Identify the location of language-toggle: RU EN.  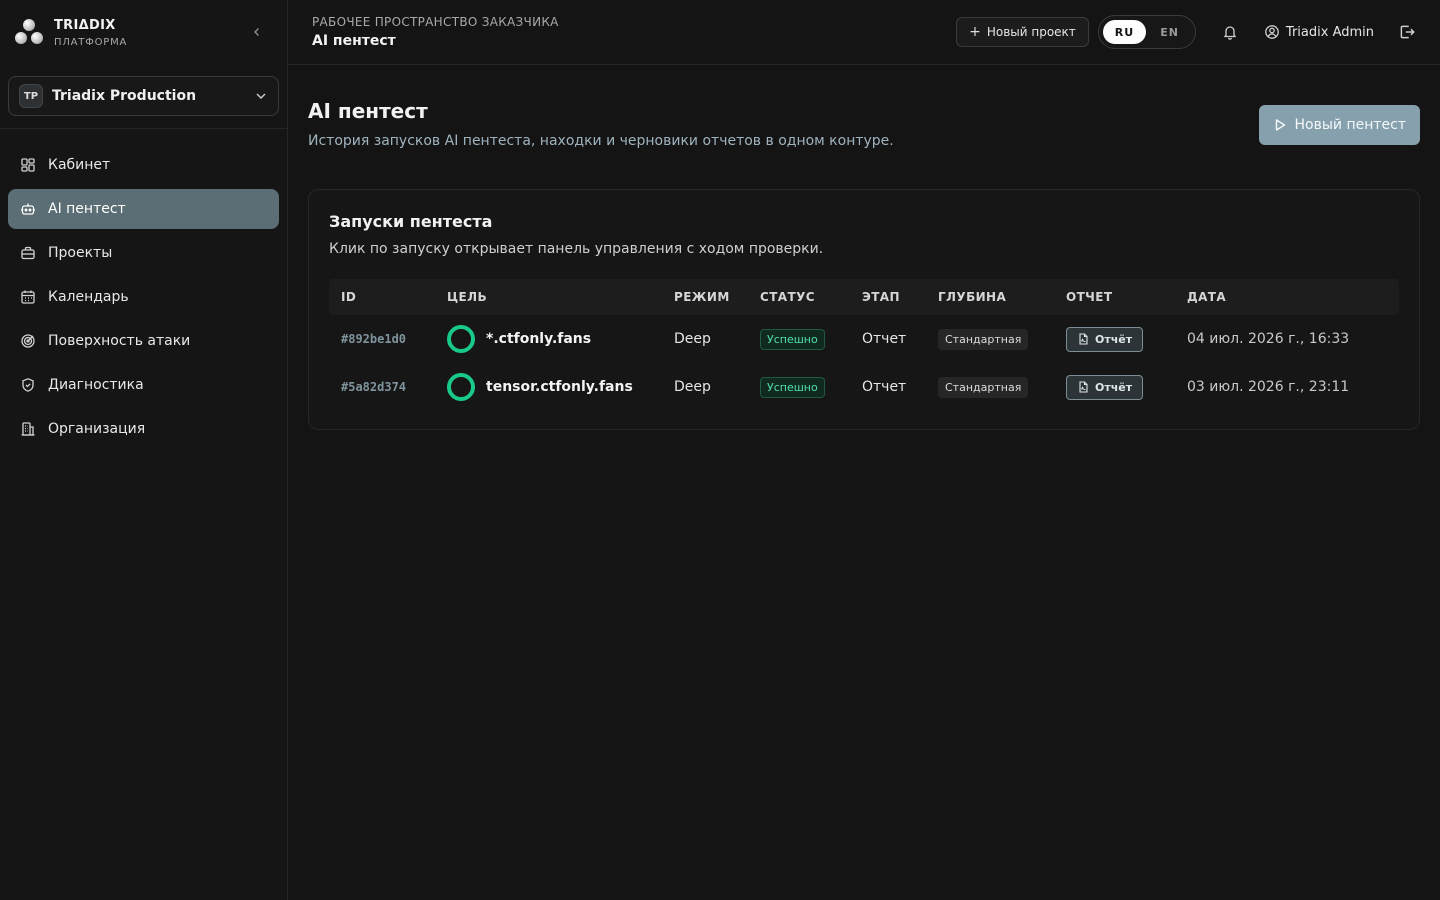
(1146, 32).